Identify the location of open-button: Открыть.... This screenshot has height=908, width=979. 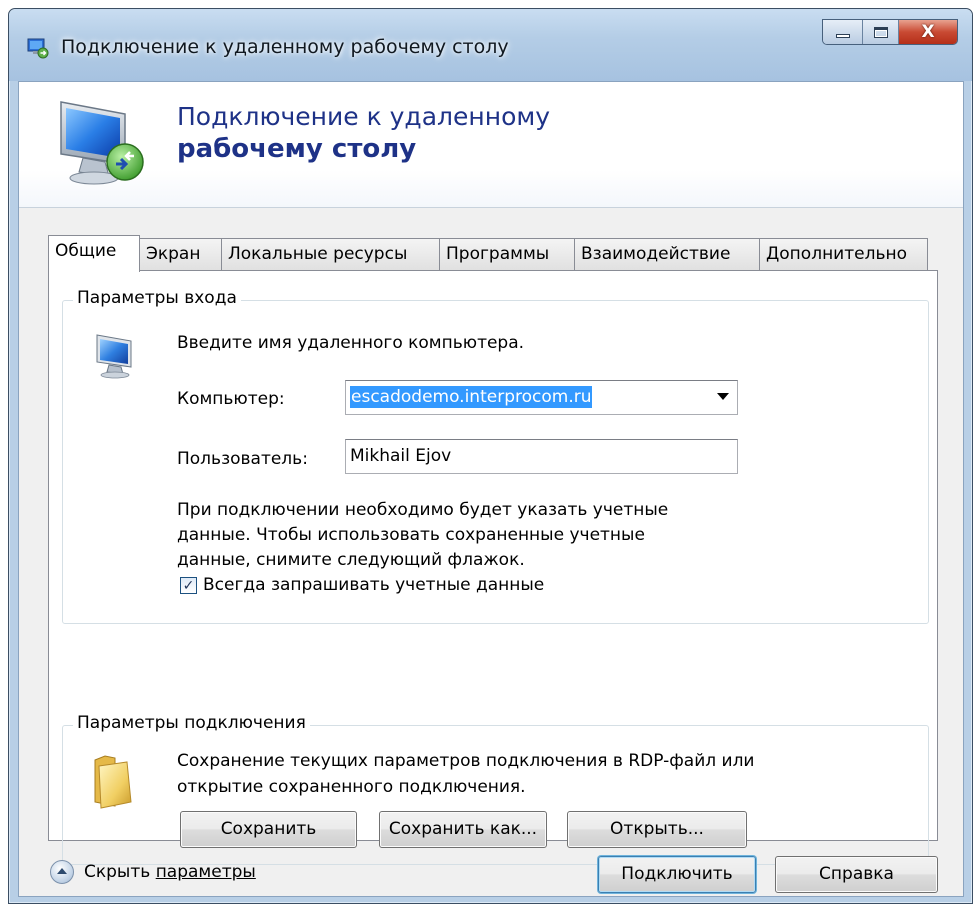
(657, 829).